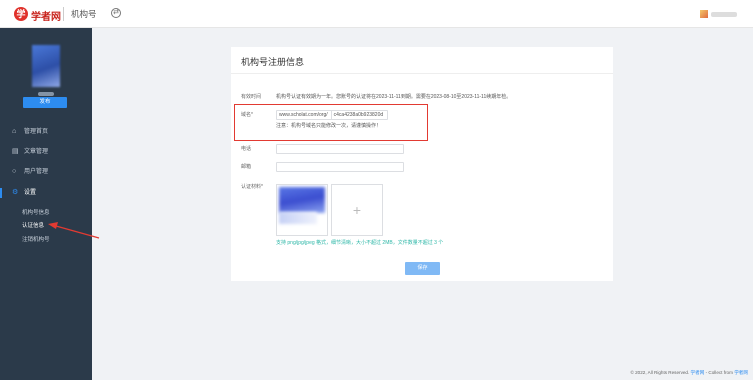 The image size is (753, 380). Describe the element at coordinates (304, 115) in the screenshot. I see `domain-prefix: www.scholat.com/org/` at that location.